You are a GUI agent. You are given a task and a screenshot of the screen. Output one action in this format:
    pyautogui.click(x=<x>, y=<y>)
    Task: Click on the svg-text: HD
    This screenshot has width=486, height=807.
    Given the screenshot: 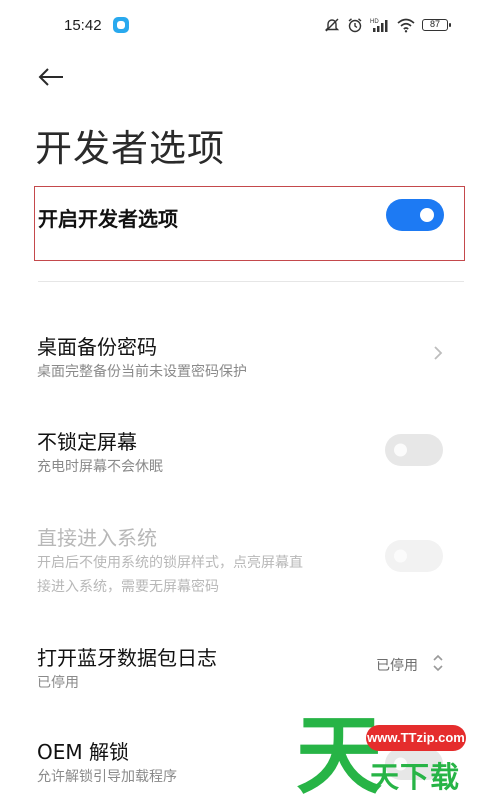 What is the action you would take?
    pyautogui.click(x=374, y=22)
    